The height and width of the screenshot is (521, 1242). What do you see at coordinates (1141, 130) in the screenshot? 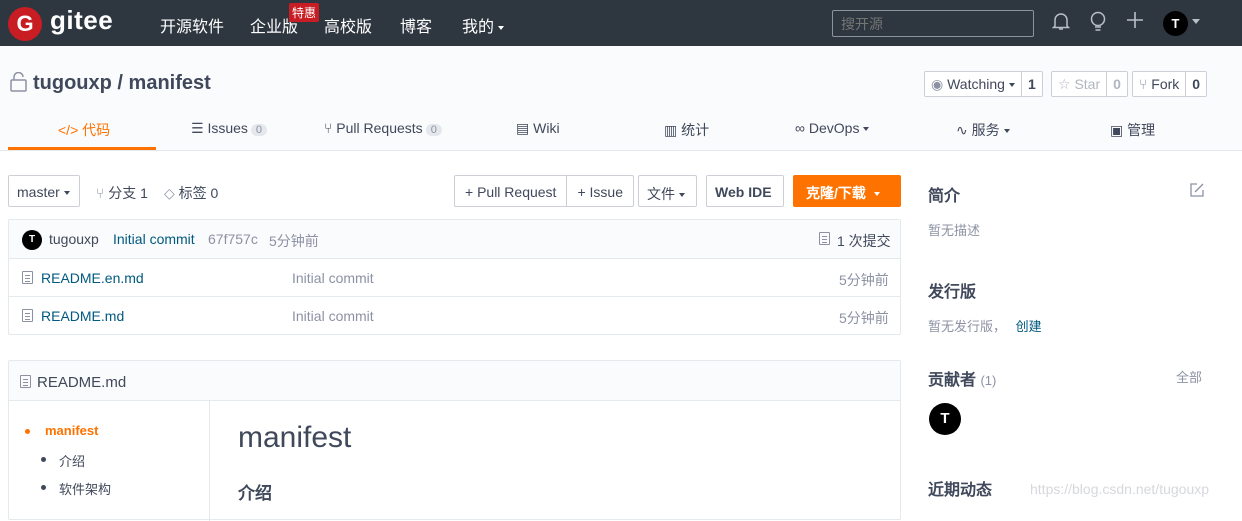
I see `tab-manage-label: 管理` at bounding box center [1141, 130].